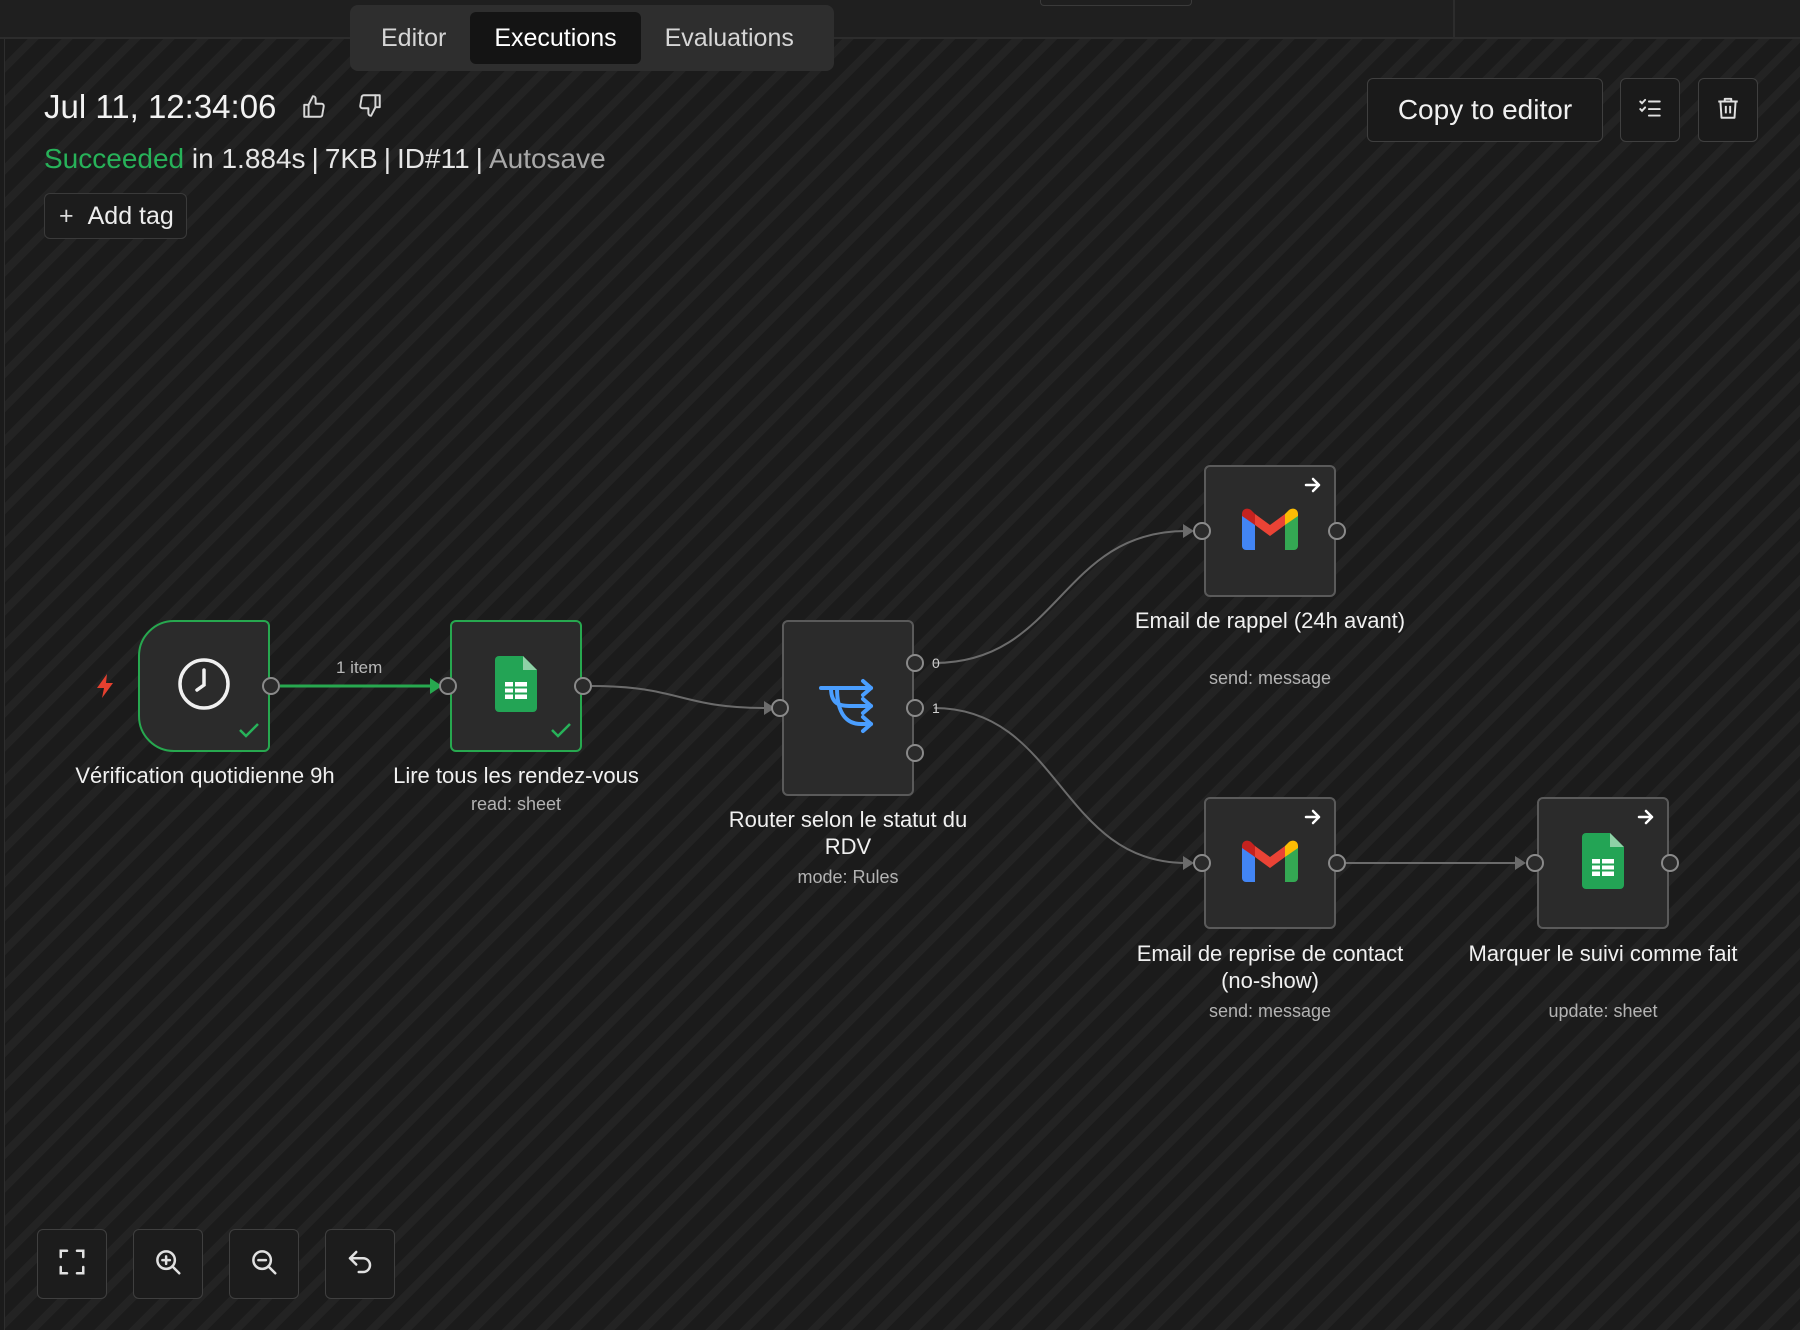 This screenshot has height=1330, width=1800. I want to click on zoom-out-icon, so click(264, 1264).